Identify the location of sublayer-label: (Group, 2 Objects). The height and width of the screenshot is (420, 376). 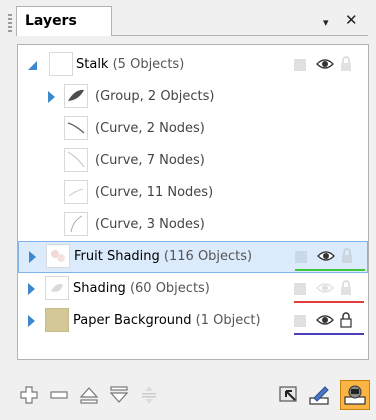
(155, 96).